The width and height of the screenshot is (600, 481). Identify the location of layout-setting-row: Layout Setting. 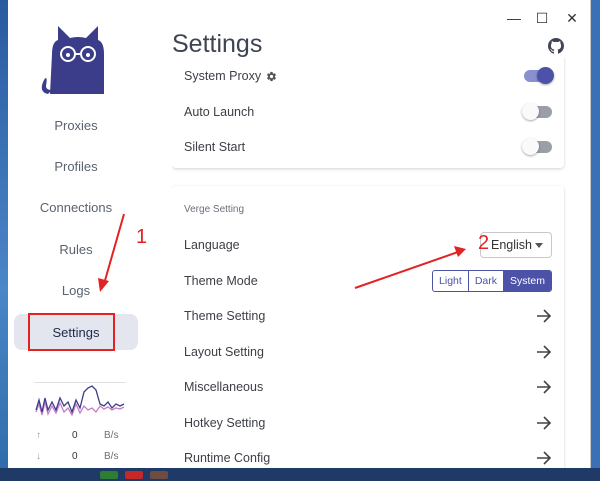
(368, 352).